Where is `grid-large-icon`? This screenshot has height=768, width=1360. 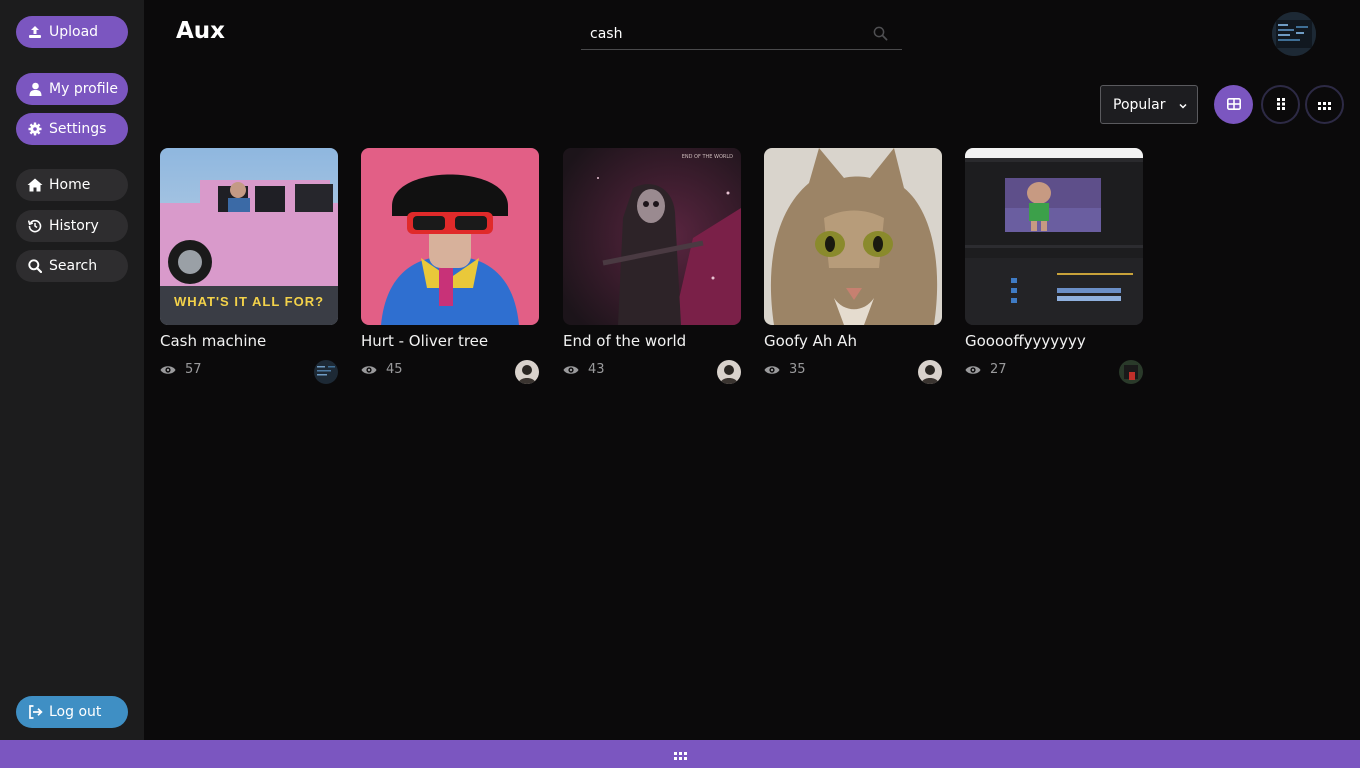
grid-large-icon is located at coordinates (1233, 104).